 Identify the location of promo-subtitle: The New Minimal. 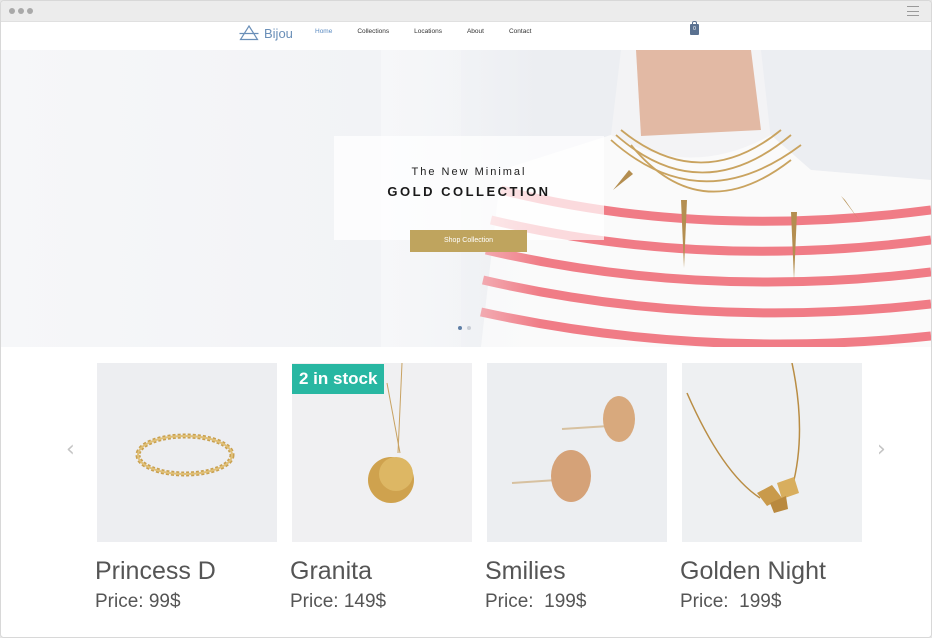
(469, 172).